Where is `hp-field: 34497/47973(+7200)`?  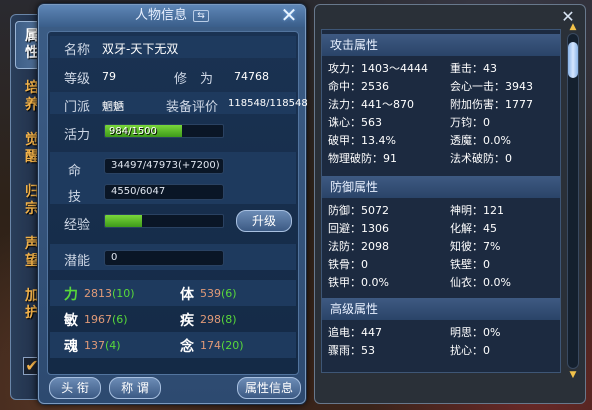 hp-field: 34497/47973(+7200) is located at coordinates (164, 166).